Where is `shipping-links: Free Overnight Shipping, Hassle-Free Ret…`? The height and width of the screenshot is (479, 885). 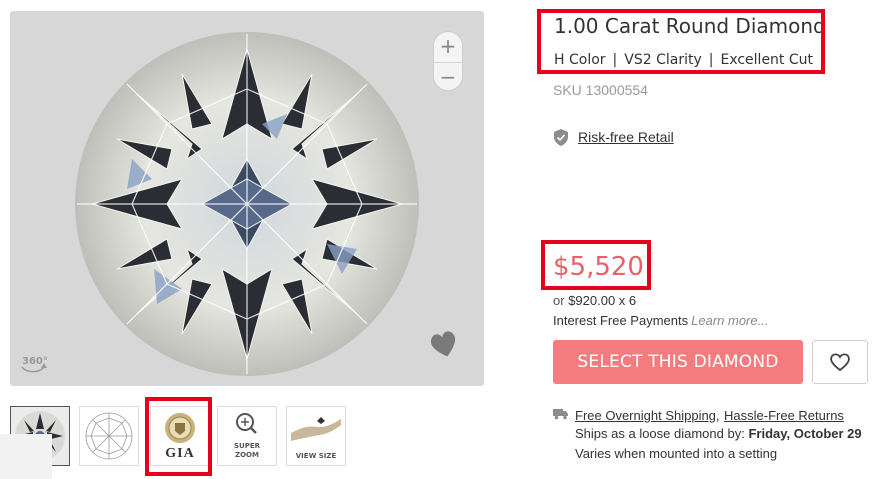 shipping-links: Free Overnight Shipping, Hassle-Free Ret… is located at coordinates (709, 416).